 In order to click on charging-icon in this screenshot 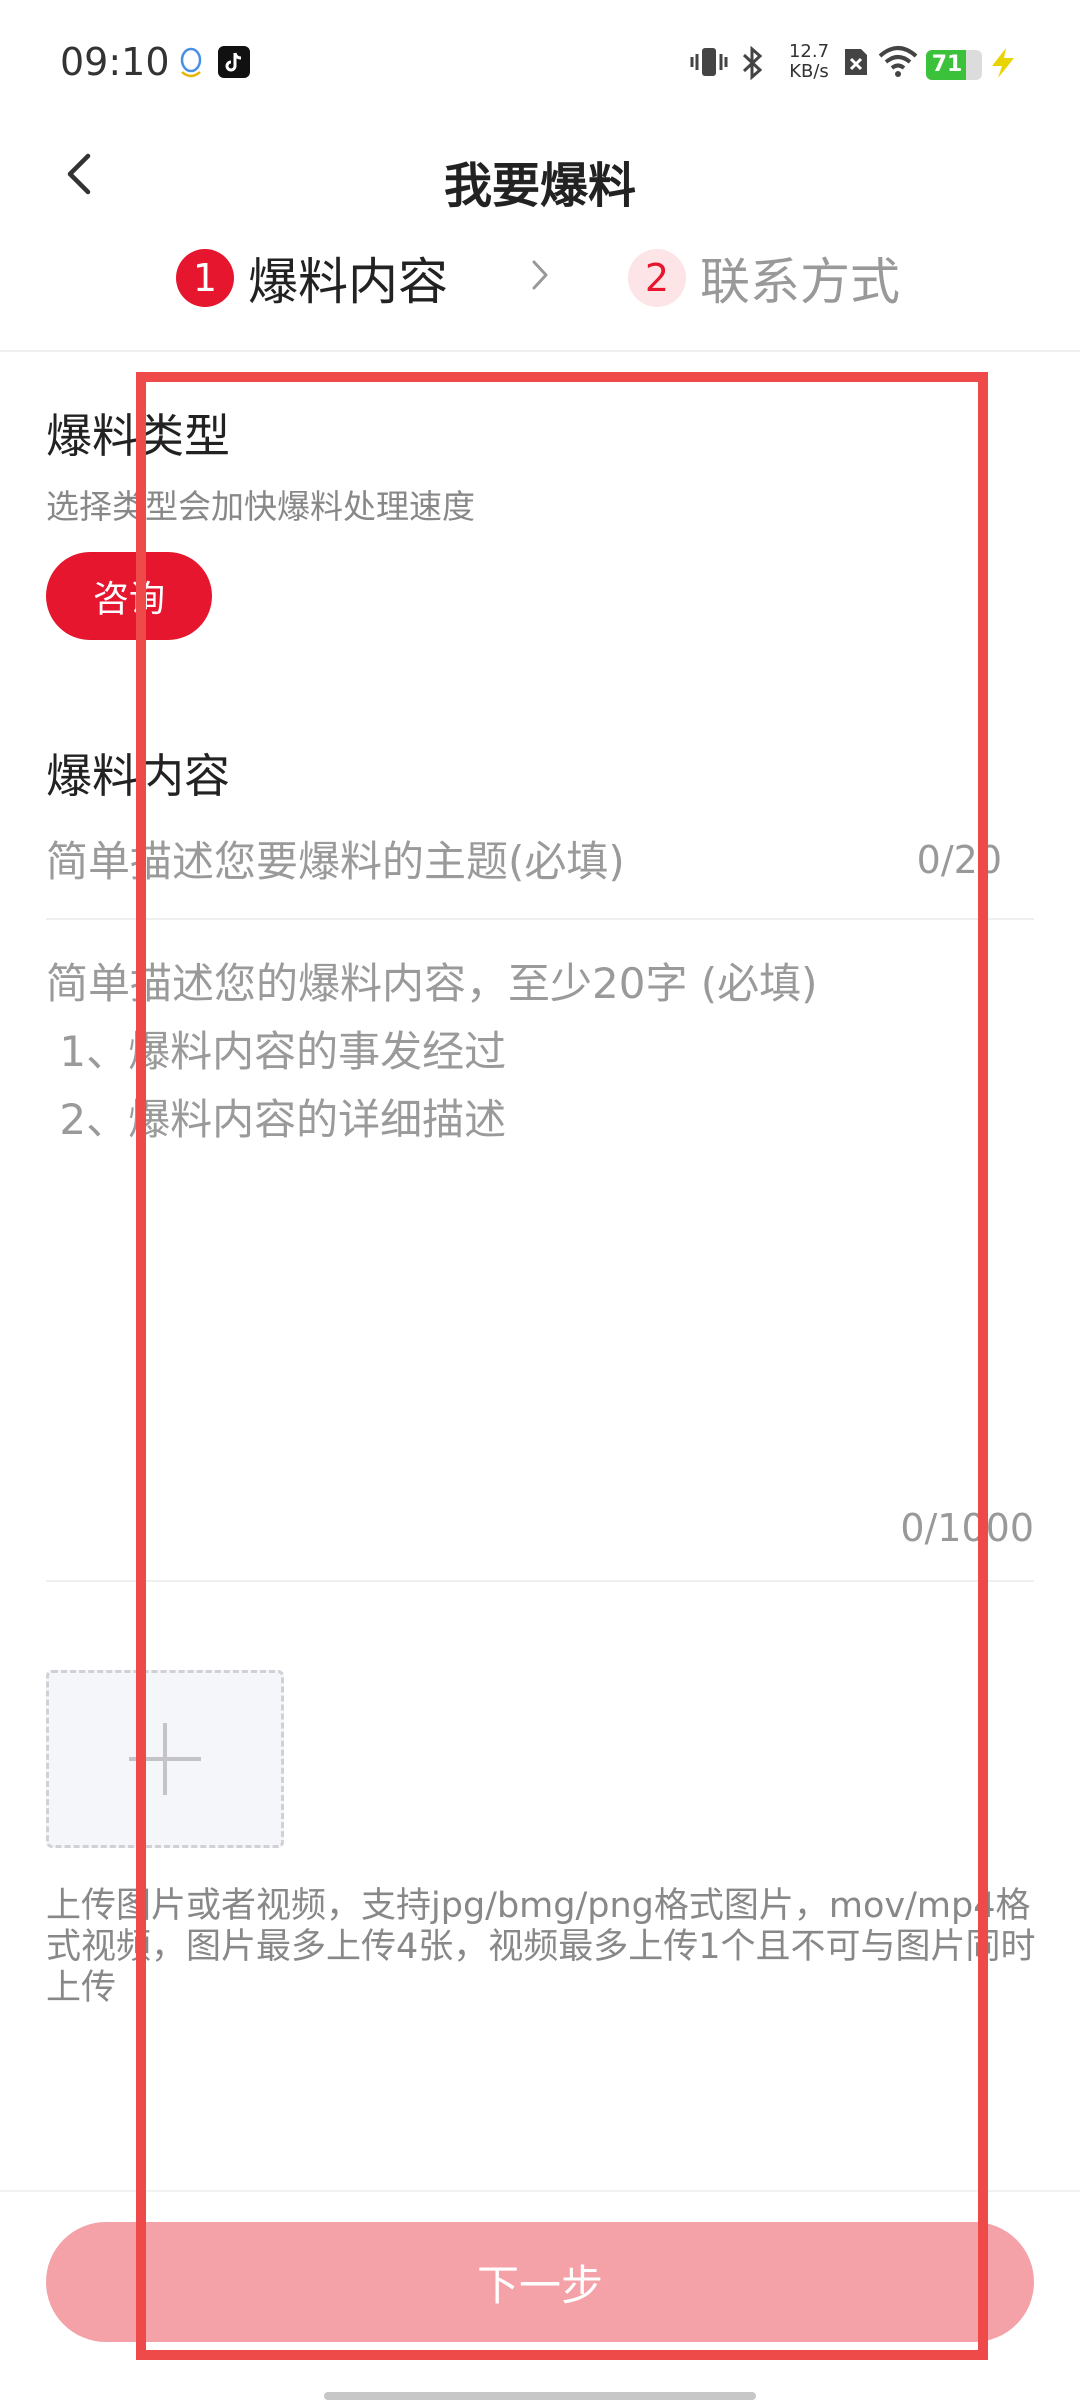, I will do `click(1003, 65)`.